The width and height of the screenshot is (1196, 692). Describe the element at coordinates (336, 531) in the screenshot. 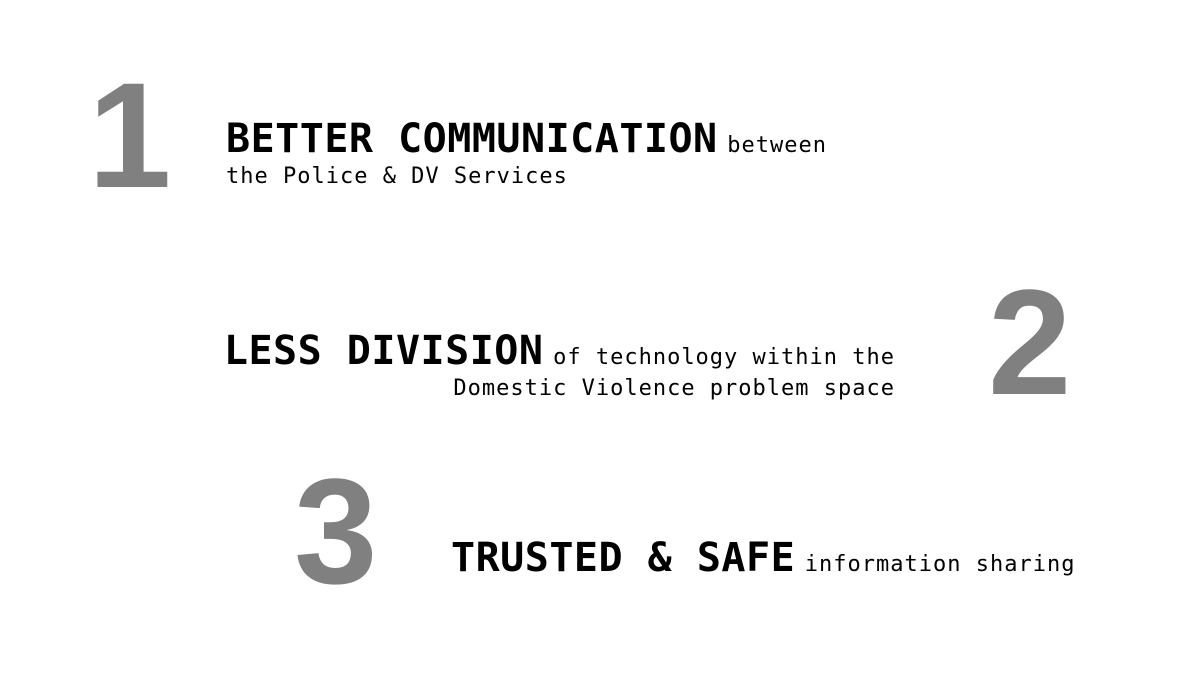

I see `item-number-3: 3` at that location.